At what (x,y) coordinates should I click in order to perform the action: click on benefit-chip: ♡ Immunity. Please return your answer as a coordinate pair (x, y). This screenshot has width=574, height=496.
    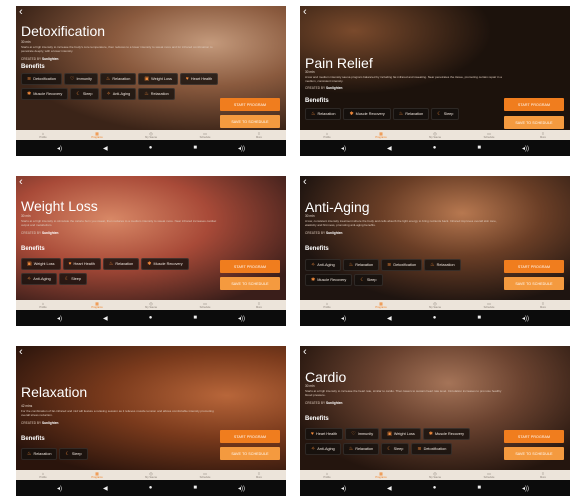
    Looking at the image, I should click on (362, 434).